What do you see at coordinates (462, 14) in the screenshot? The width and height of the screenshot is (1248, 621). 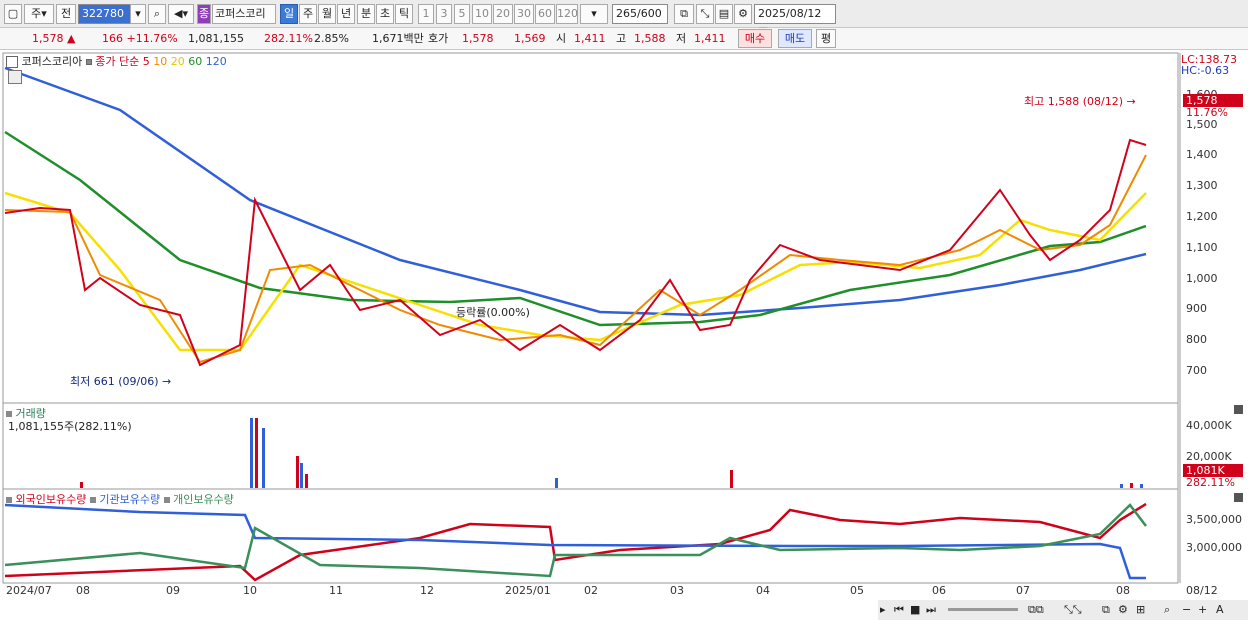 I see `minute-5-button: 5` at bounding box center [462, 14].